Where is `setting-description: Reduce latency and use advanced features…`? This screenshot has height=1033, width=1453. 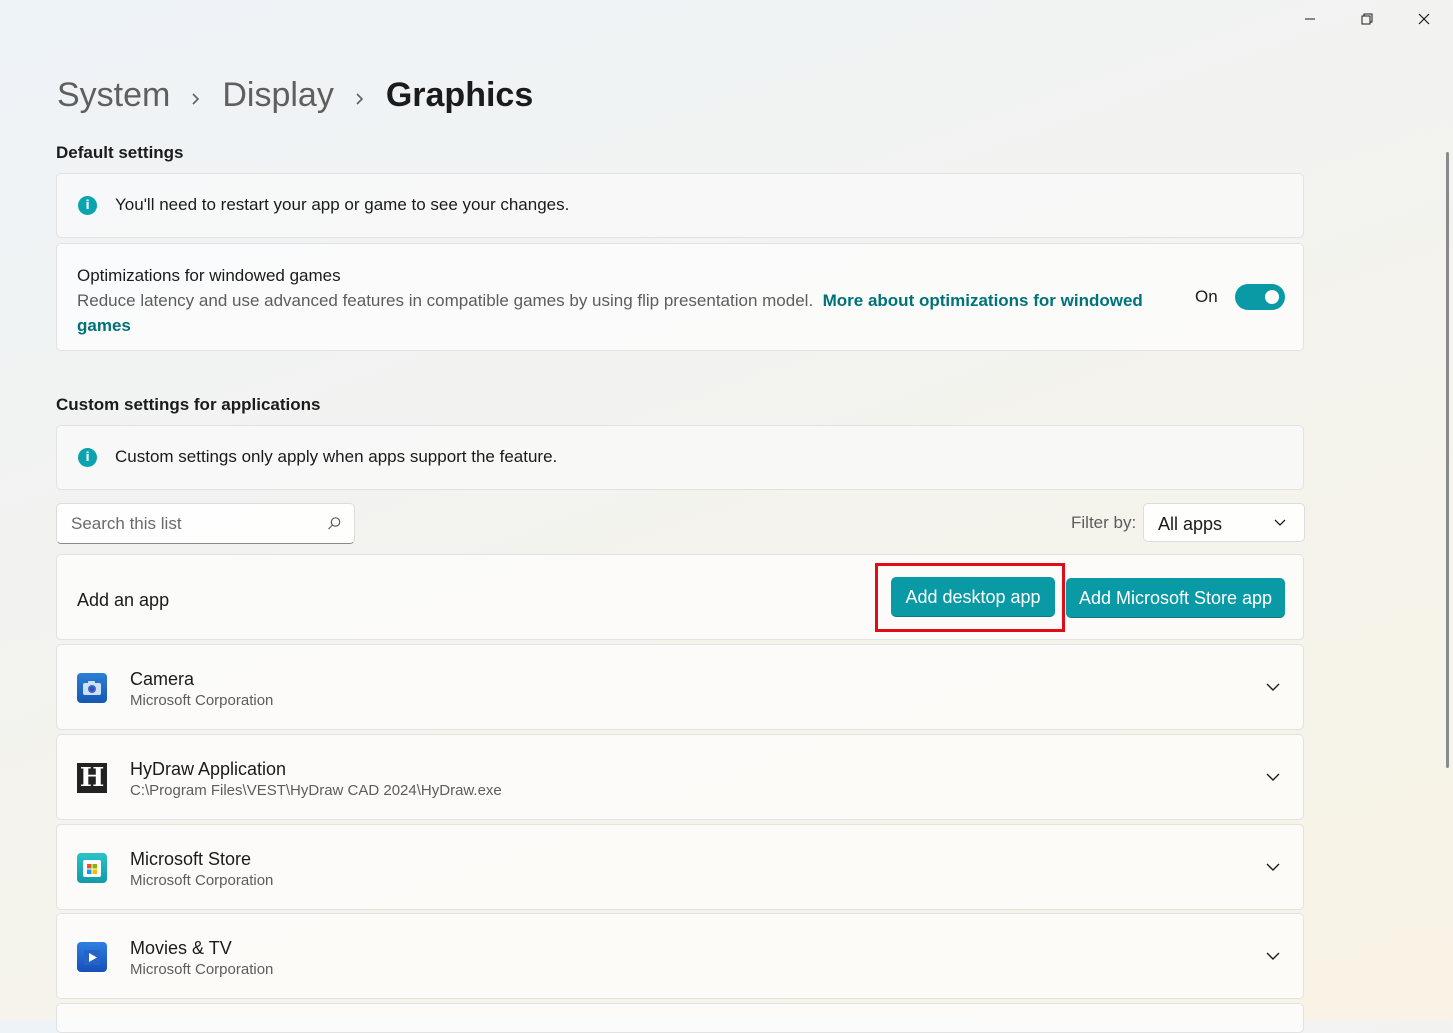
setting-description: Reduce latency and use advanced features… is located at coordinates (627, 313).